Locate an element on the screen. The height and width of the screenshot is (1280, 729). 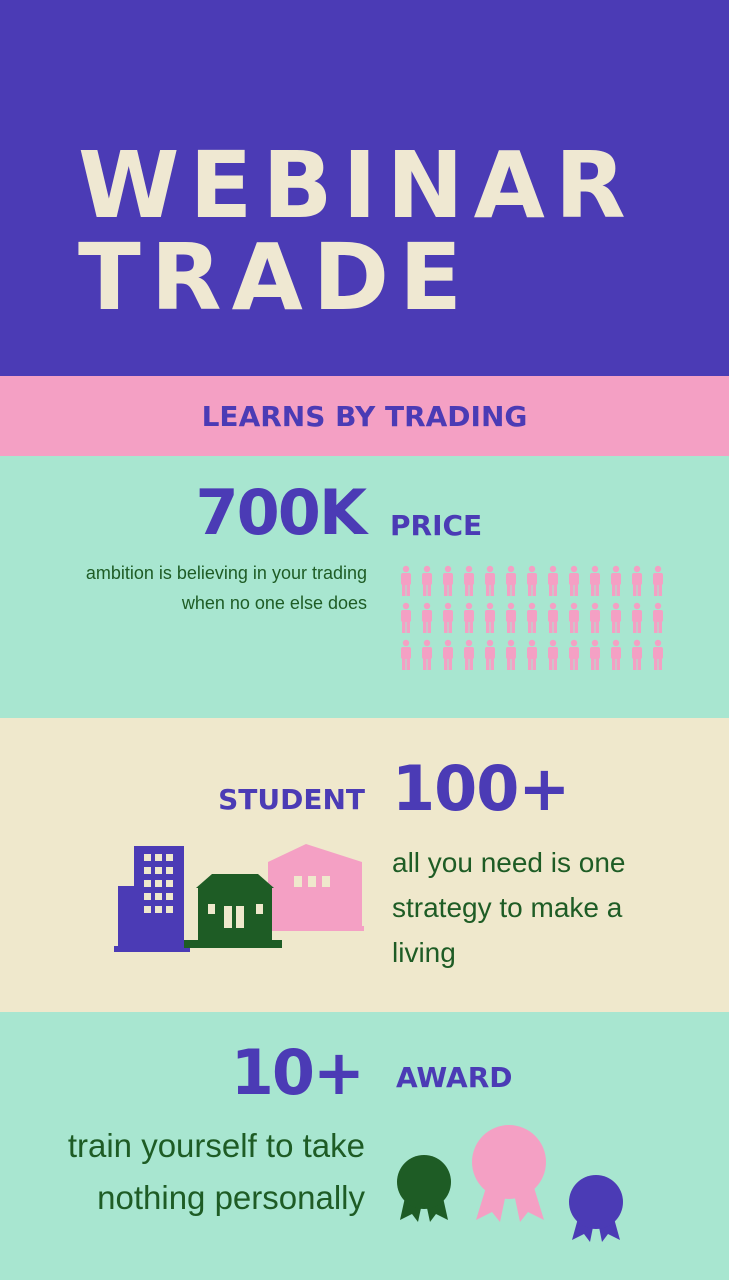
house-icon is located at coordinates (233, 911).